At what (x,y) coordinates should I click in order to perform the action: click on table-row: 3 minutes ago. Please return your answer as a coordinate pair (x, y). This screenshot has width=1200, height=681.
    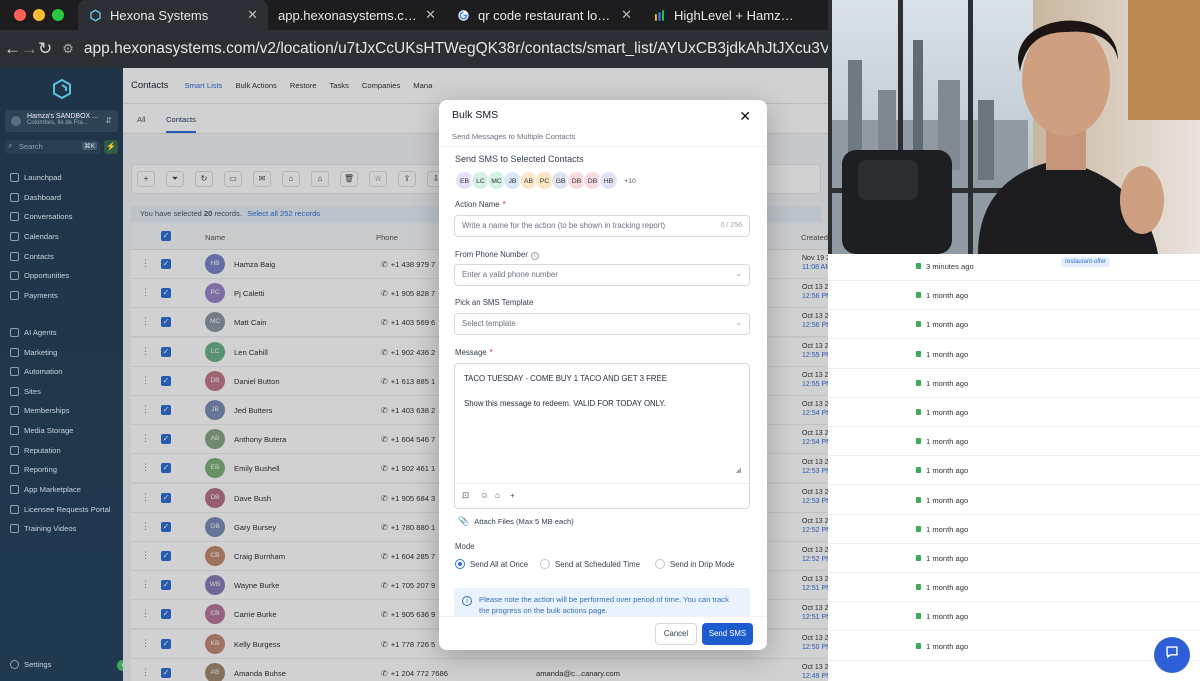
    Looking at the image, I should click on (1014, 266).